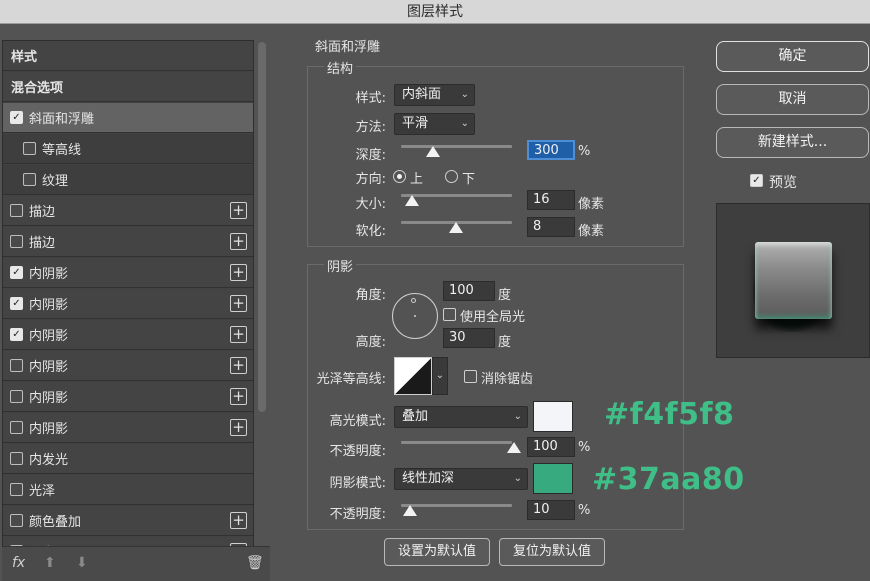  What do you see at coordinates (469, 291) in the screenshot?
I see `angle-input: 100` at bounding box center [469, 291].